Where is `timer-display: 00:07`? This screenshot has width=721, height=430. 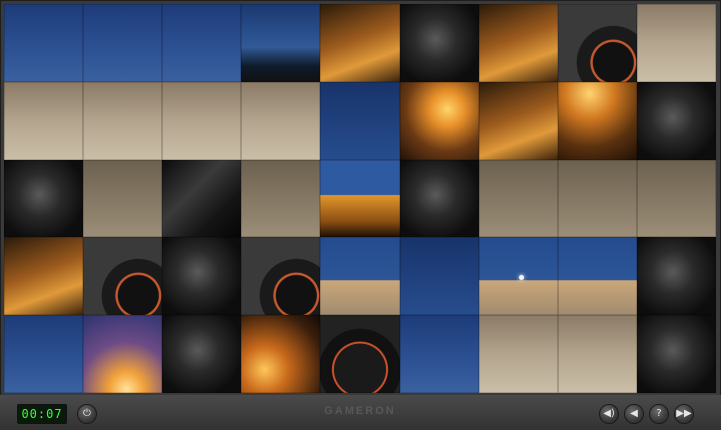
timer-display: 00:07 is located at coordinates (42, 414).